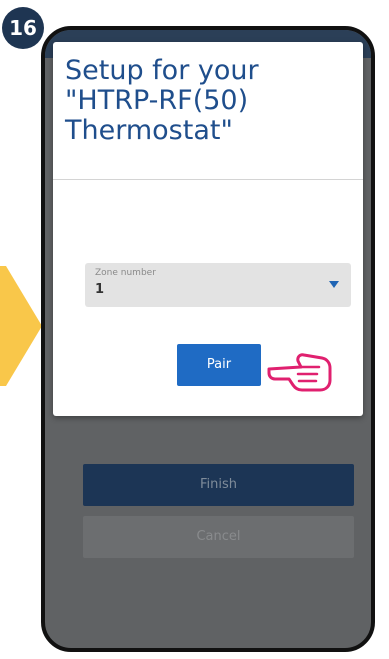 Image resolution: width=389 pixels, height=659 pixels. What do you see at coordinates (125, 273) in the screenshot?
I see `zone-number-label: Zone number` at bounding box center [125, 273].